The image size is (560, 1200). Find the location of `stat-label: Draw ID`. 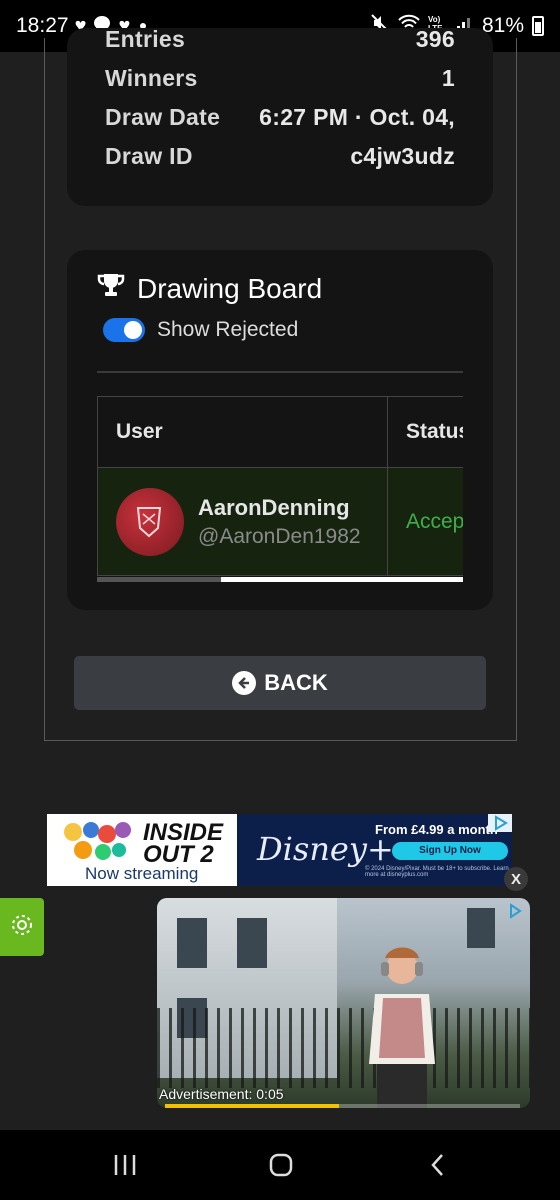

stat-label: Draw ID is located at coordinates (149, 156).